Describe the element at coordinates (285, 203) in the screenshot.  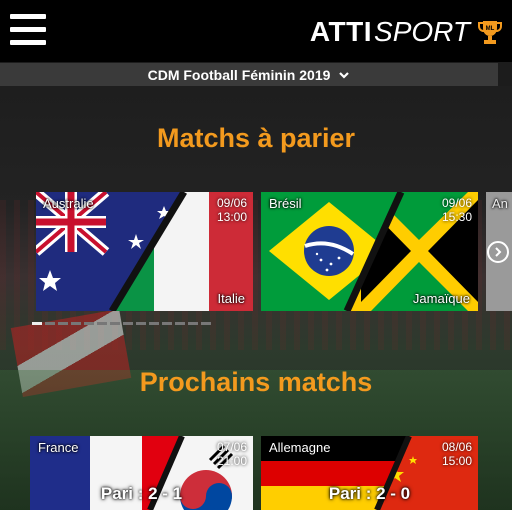
I see `home-team-label: Brésil` at that location.